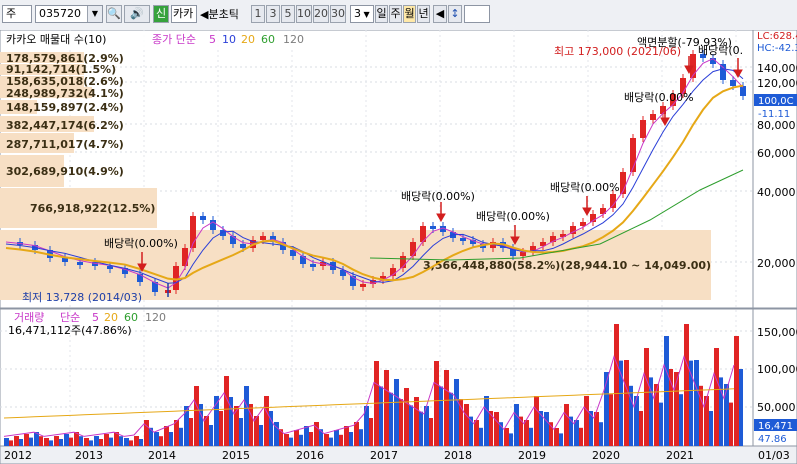  I want to click on ma20-label: 20, so click(248, 39).